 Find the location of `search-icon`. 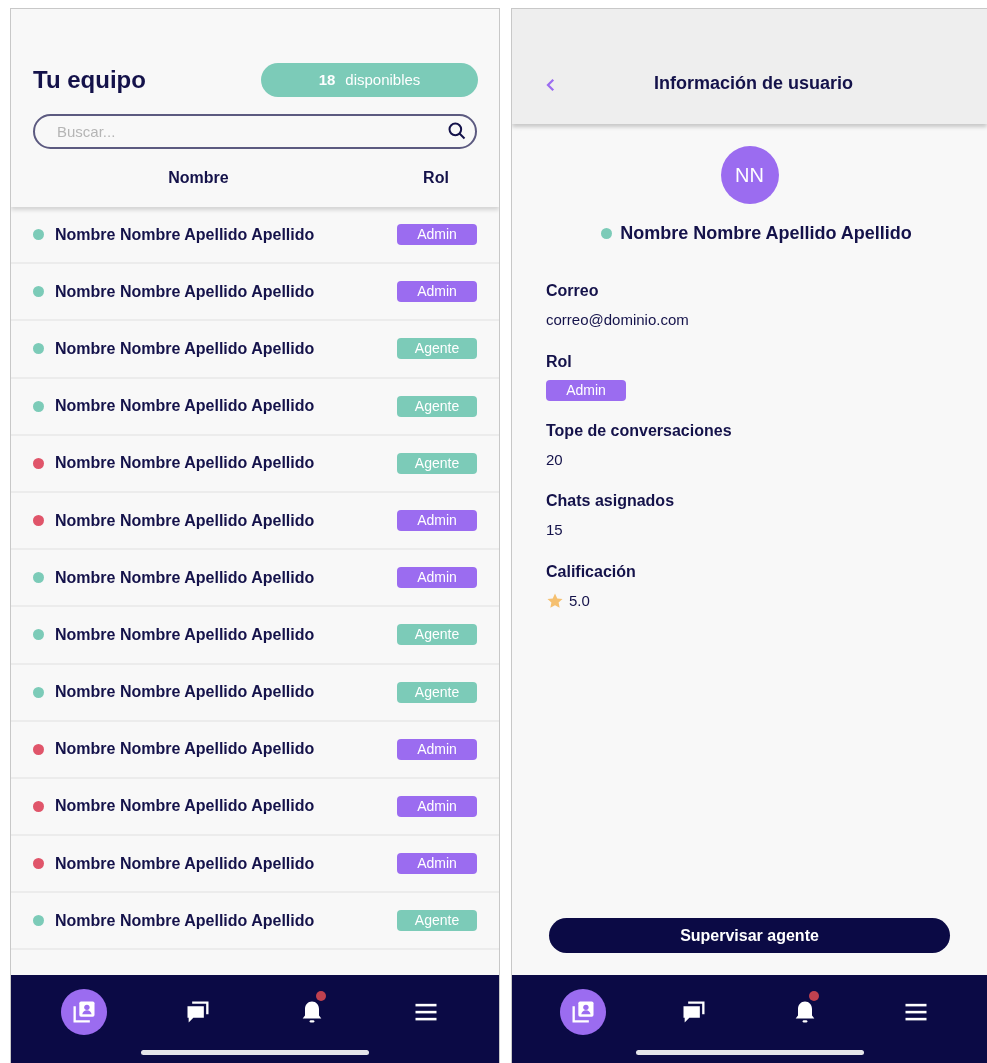

search-icon is located at coordinates (457, 131).